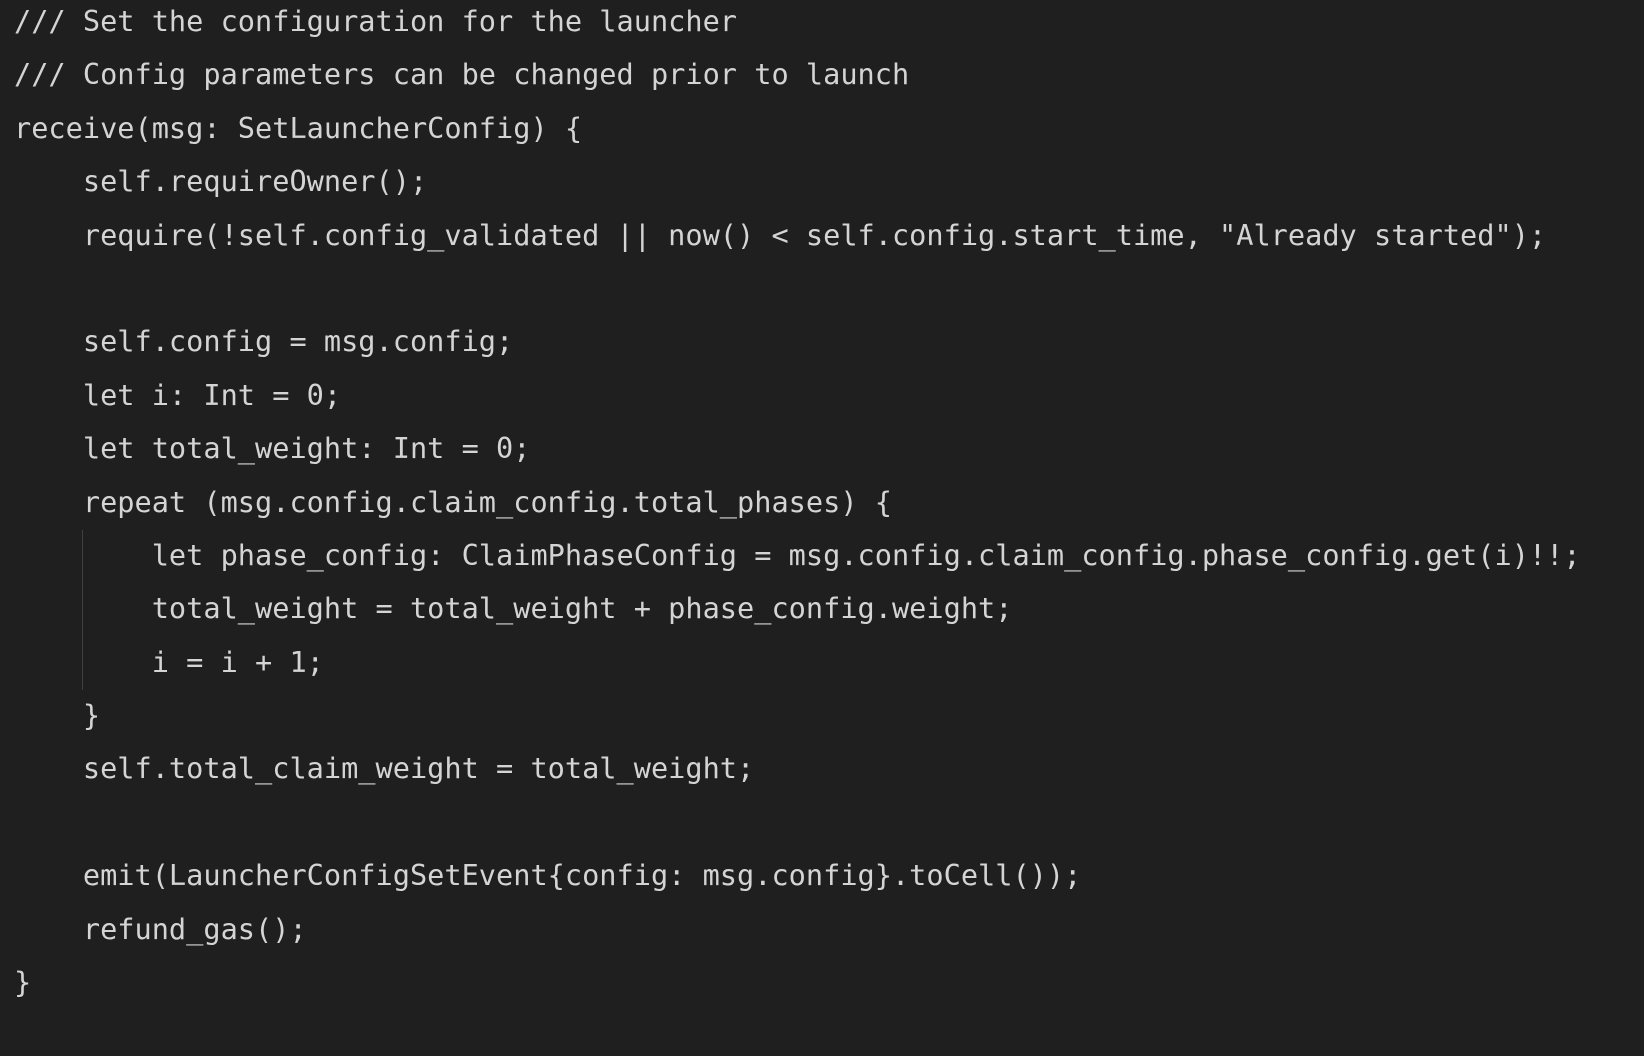  What do you see at coordinates (178, 394) in the screenshot?
I see `code-line: let i: Int = 0;` at bounding box center [178, 394].